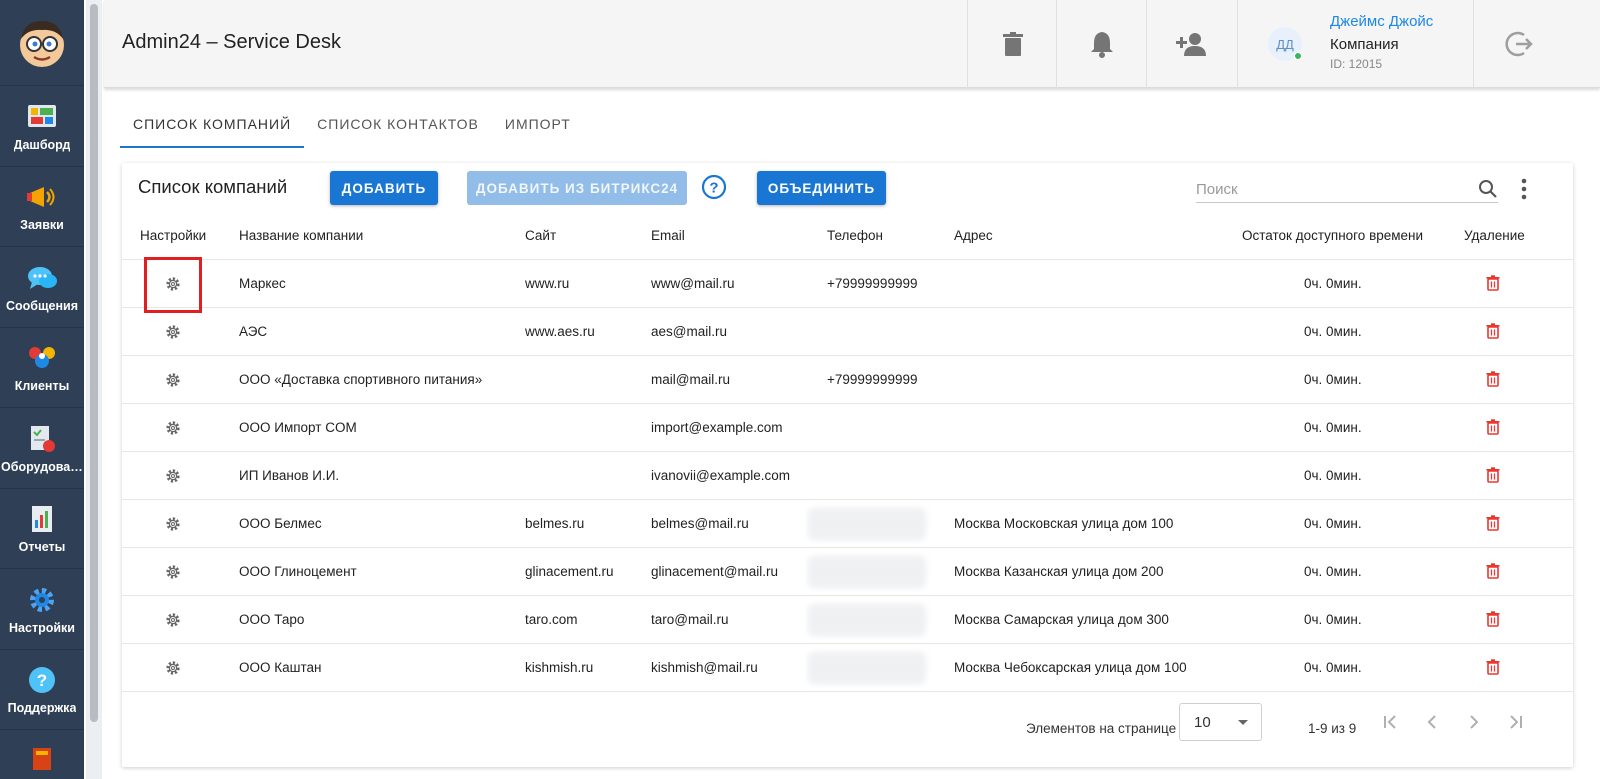  I want to click on tab-companies-list: СПИСОК КОМПАНИЙ, so click(212, 128).